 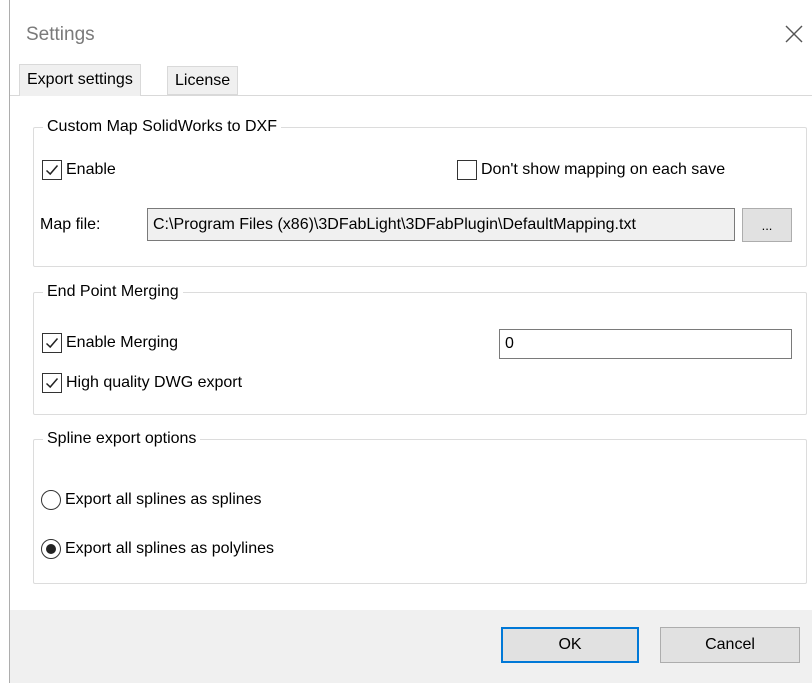 I want to click on dont-show-label: Don't show mapping on each save, so click(x=603, y=169).